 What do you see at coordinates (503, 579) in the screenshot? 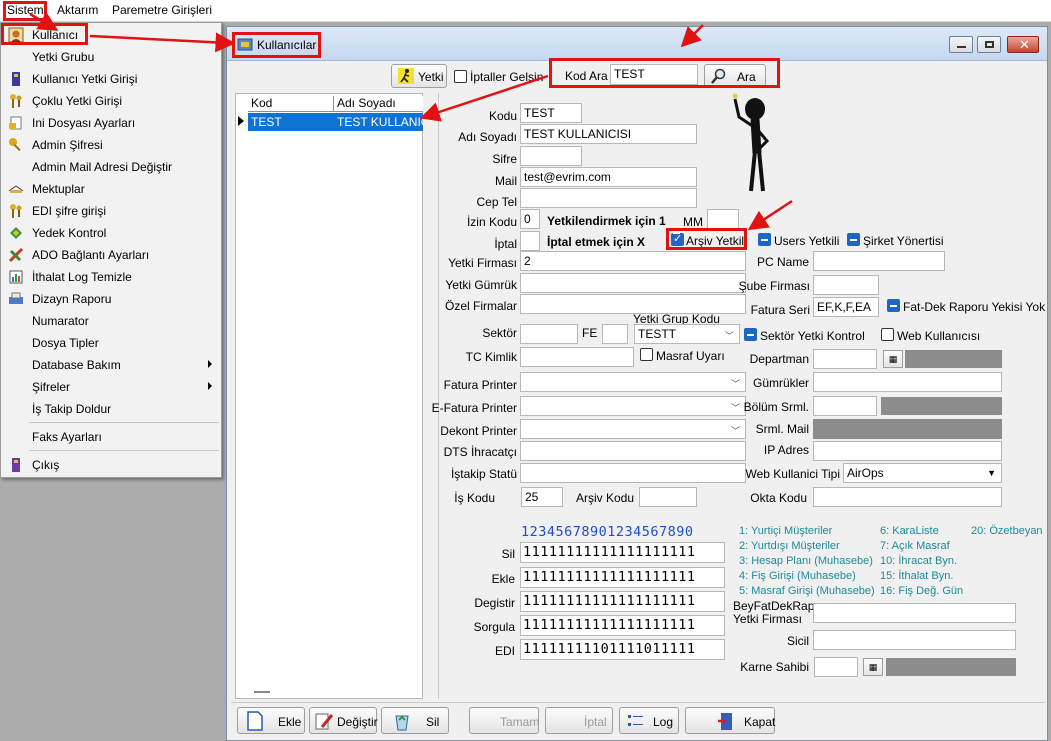
I see `perm-label-ekle: Ekle` at bounding box center [503, 579].